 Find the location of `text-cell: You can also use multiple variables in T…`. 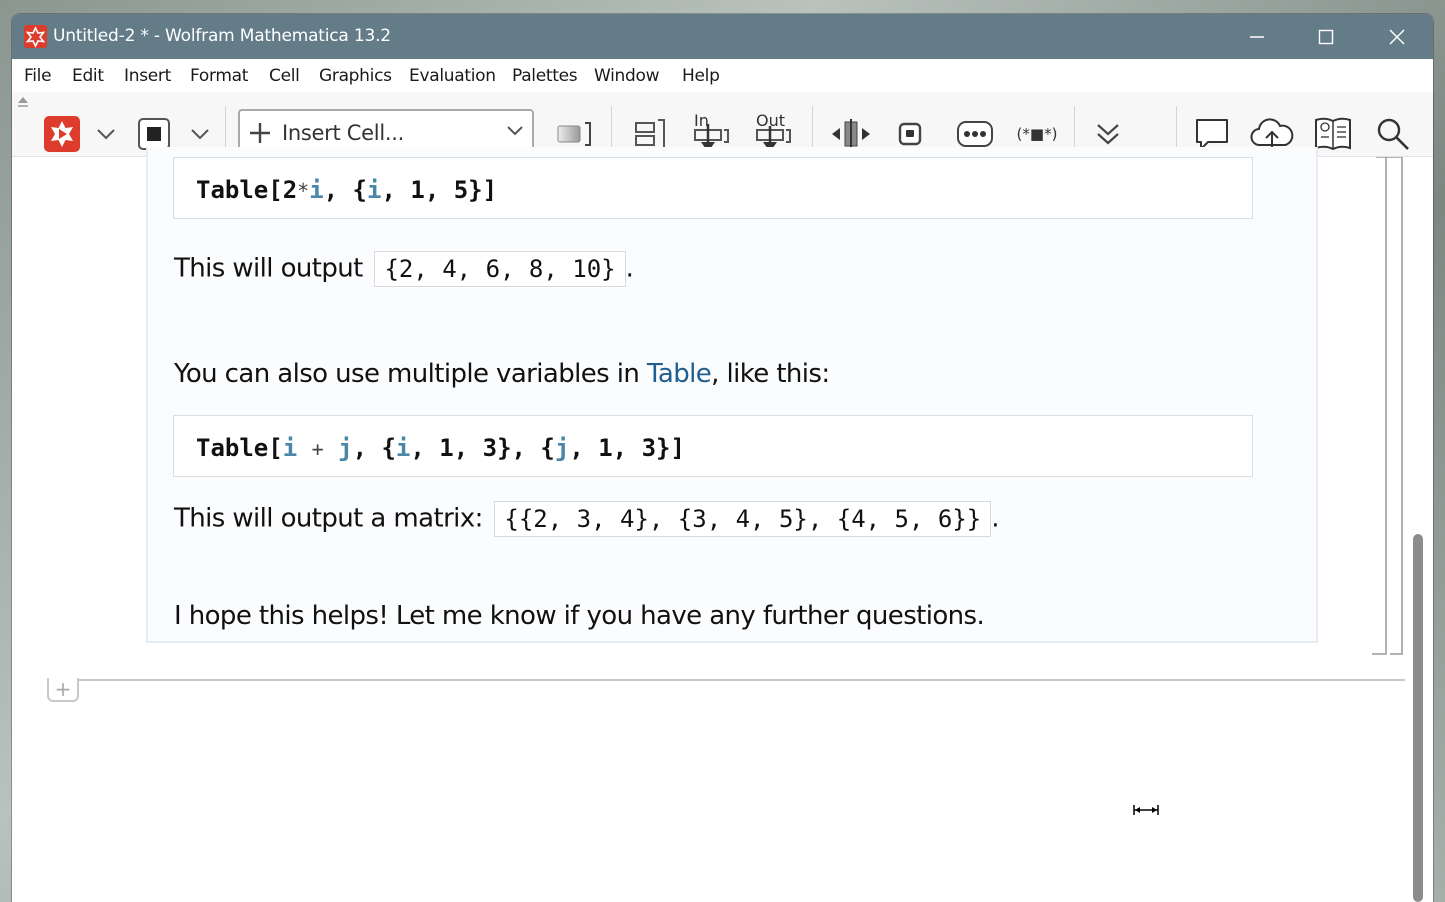

text-cell: You can also use multiple variables in T… is located at coordinates (502, 374).